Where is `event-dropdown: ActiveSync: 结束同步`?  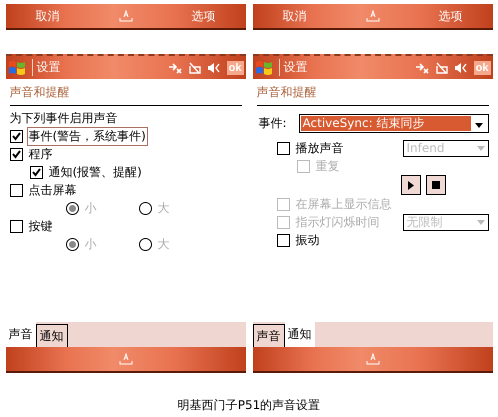
event-dropdown: ActiveSync: 结束同步 is located at coordinates (393, 123).